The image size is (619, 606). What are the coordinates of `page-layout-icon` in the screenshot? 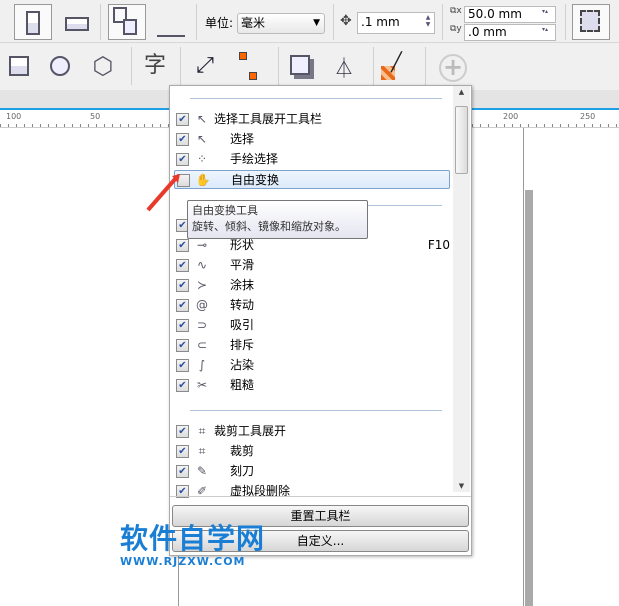 It's located at (171, 26).